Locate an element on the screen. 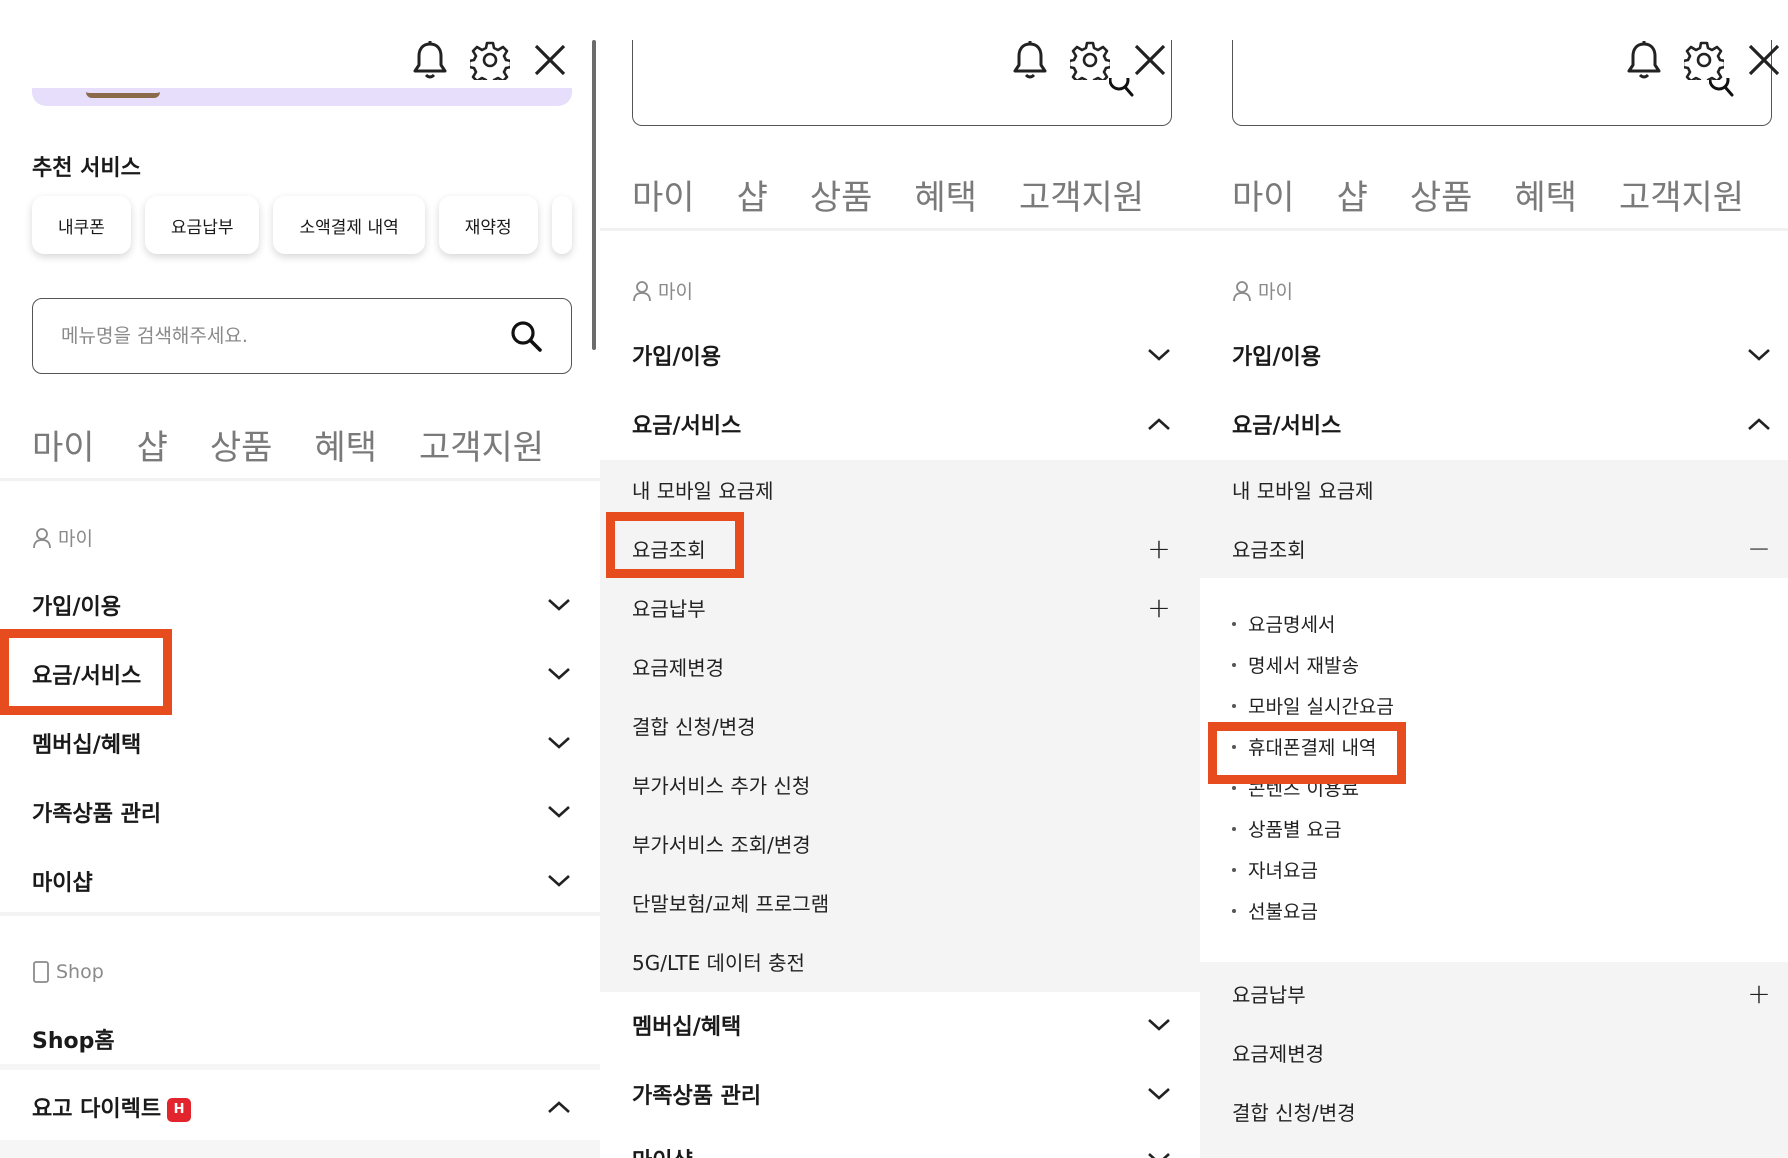 This screenshot has width=1788, height=1158. submenu-device-insurance: 단말보험/교체 프로그램 is located at coordinates (902, 902).